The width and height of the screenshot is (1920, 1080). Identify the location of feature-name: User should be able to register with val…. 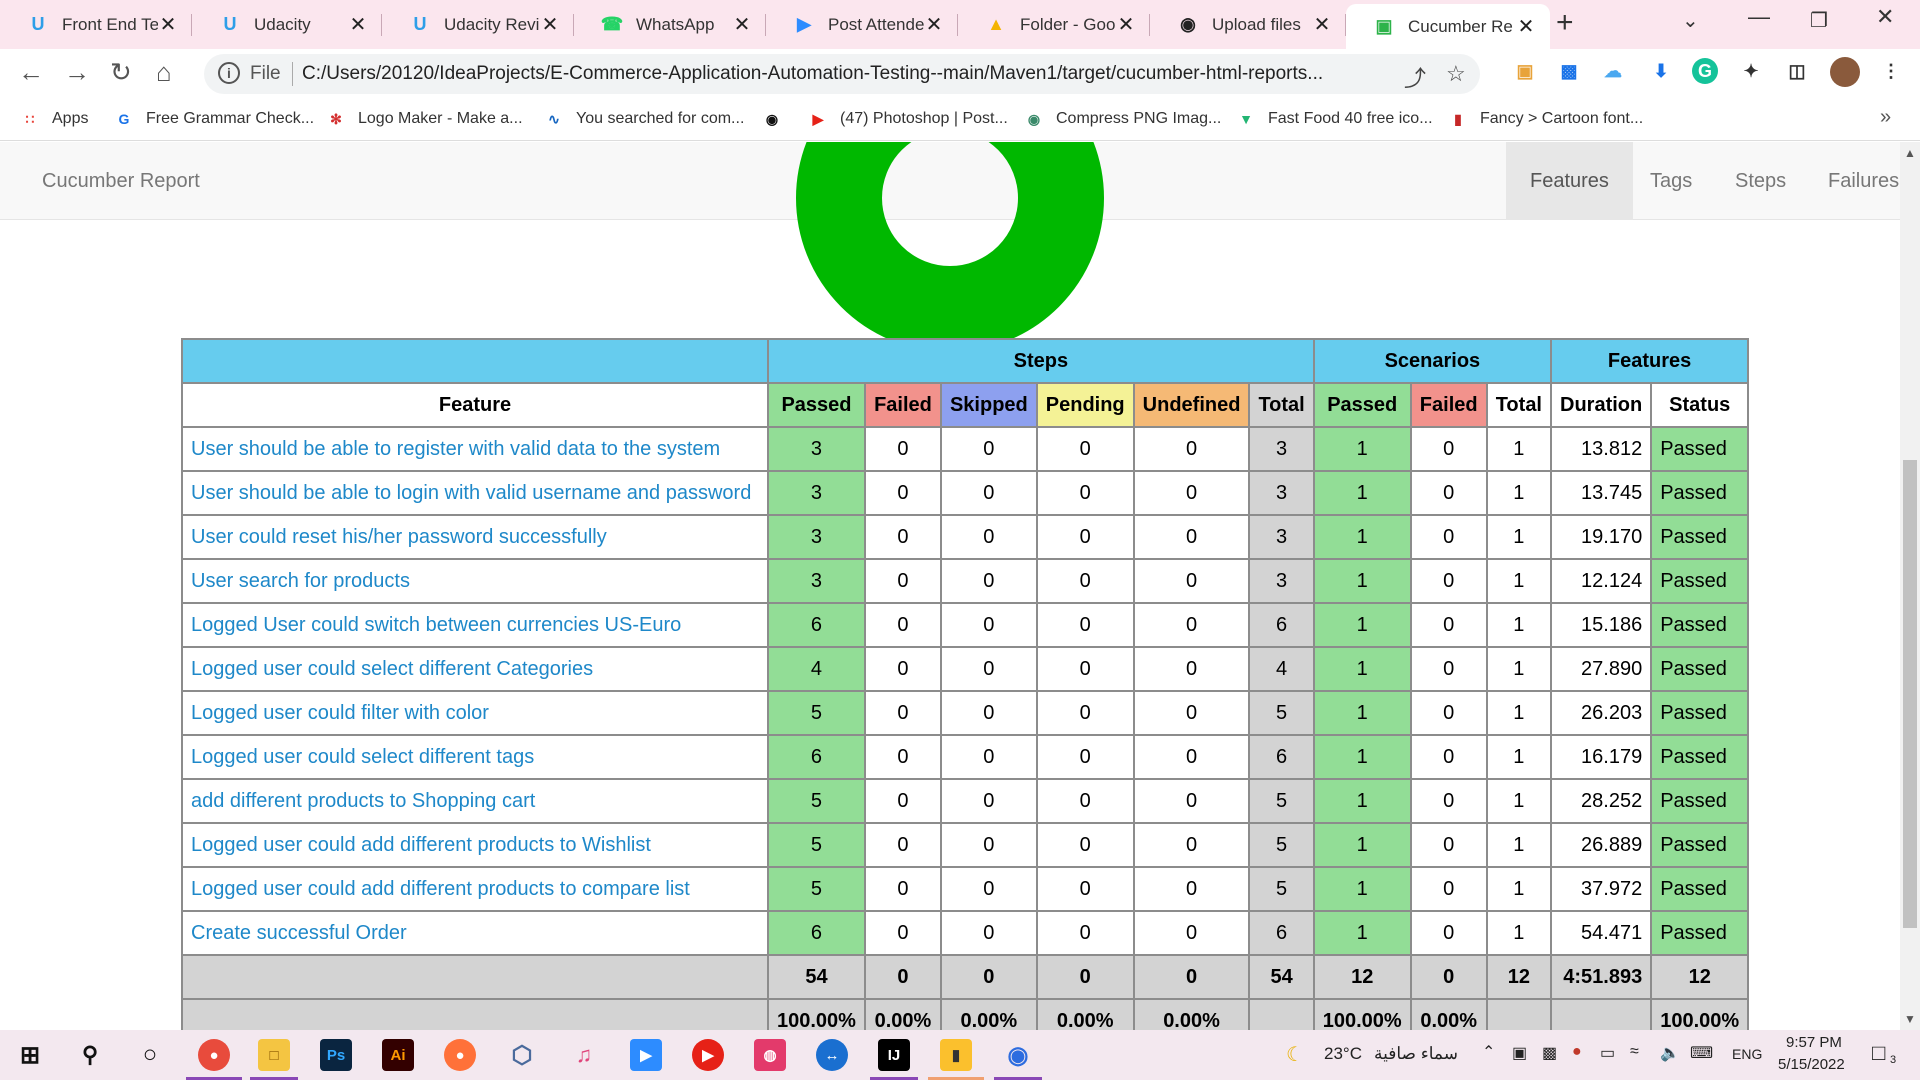
(475, 449).